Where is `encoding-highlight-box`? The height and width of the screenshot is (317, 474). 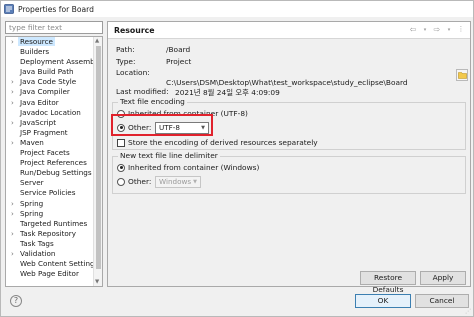
encoding-highlight-box is located at coordinates (162, 125).